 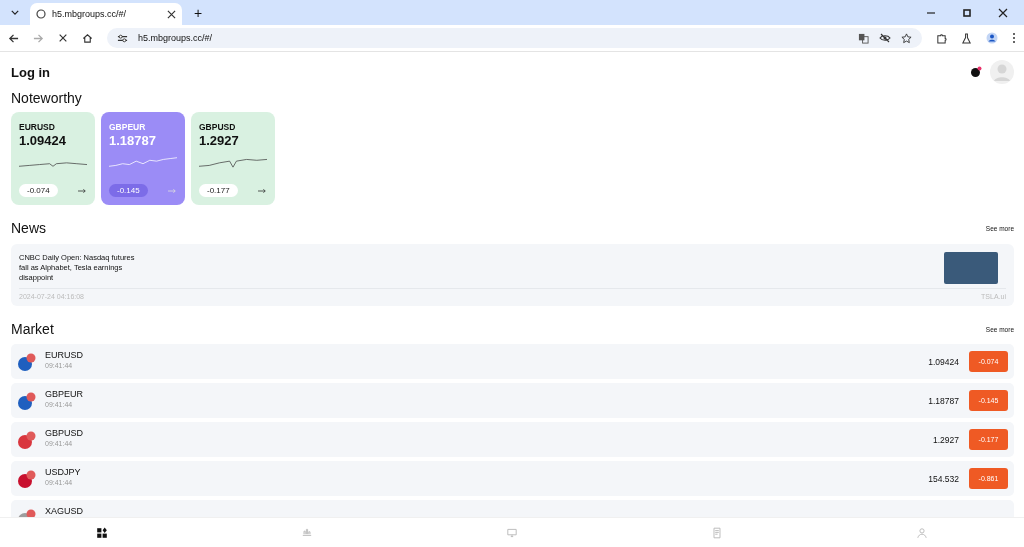 What do you see at coordinates (863, 38) in the screenshot?
I see `translate-icon` at bounding box center [863, 38].